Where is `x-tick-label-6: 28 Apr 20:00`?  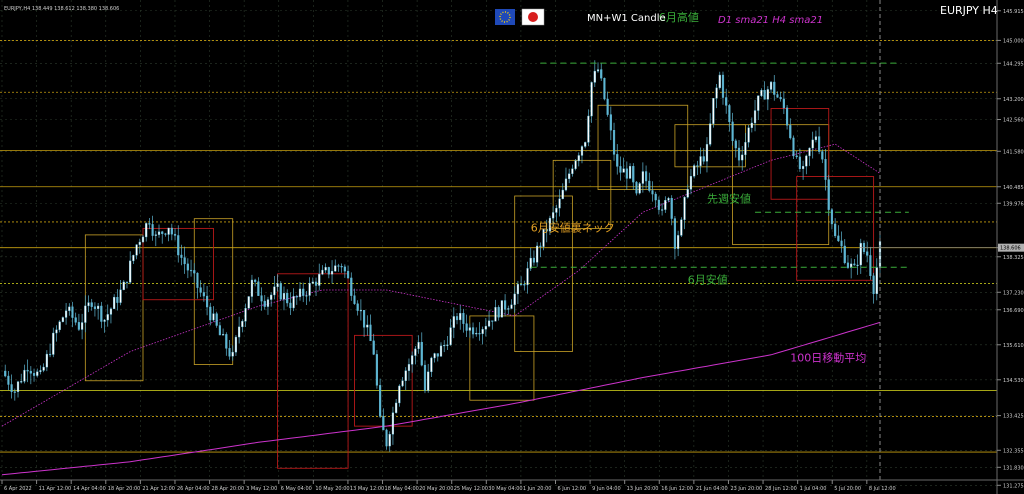 x-tick-label-6: 28 Apr 20:00 is located at coordinates (228, 489).